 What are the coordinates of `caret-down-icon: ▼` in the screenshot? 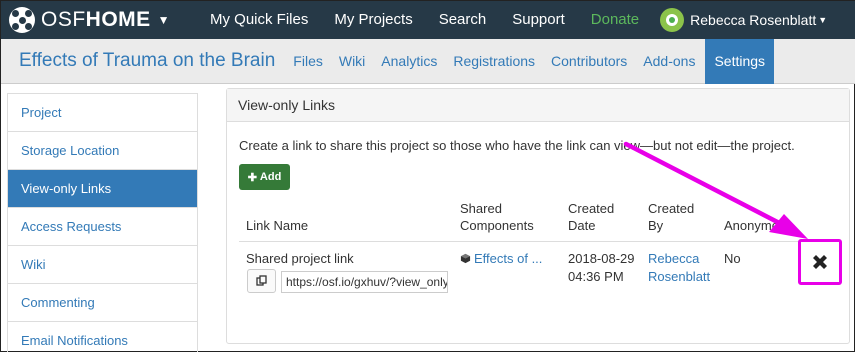 It's located at (823, 20).